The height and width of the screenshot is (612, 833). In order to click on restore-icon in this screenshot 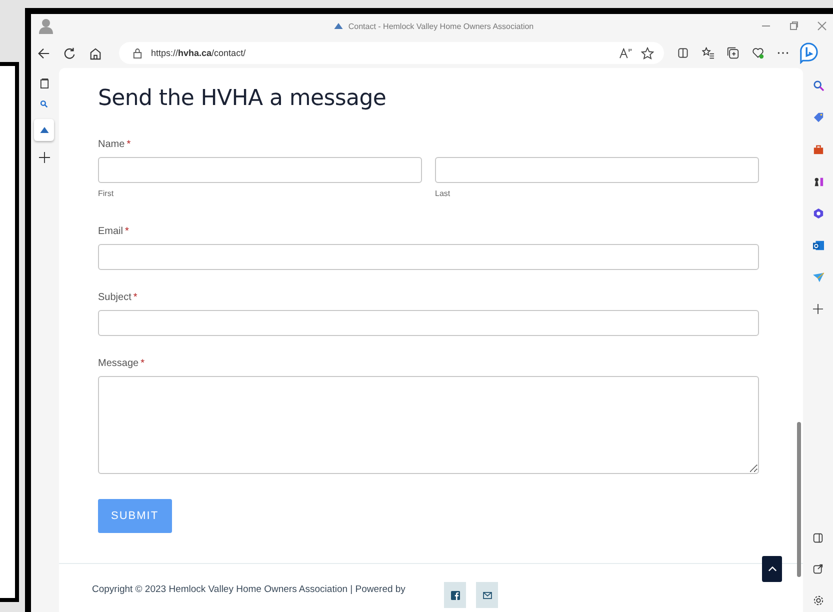, I will do `click(794, 26)`.